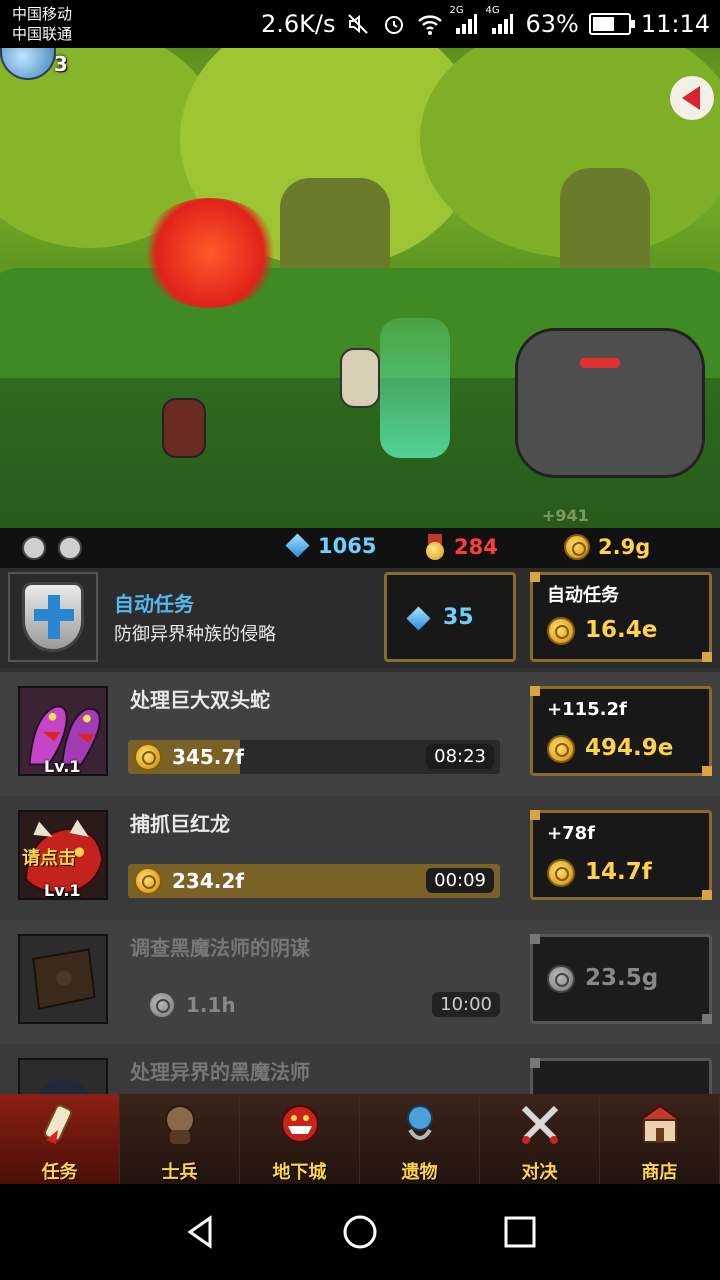  What do you see at coordinates (208, 757) in the screenshot?
I see `quest-reward: 345.7f` at bounding box center [208, 757].